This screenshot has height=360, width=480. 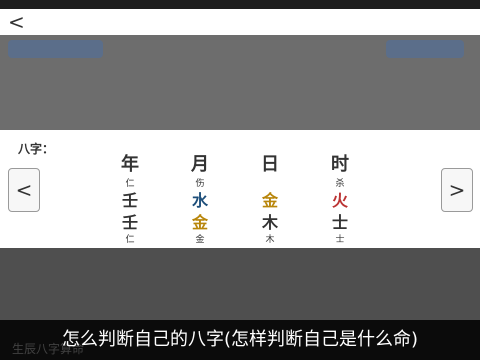 I want to click on branch: 金, so click(x=199, y=222).